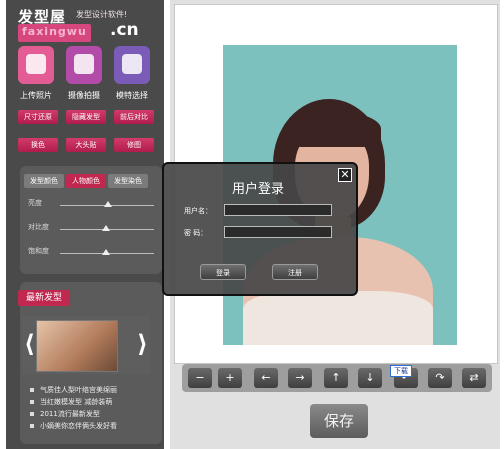 The image size is (504, 449). I want to click on news-thumbnail, so click(77, 346).